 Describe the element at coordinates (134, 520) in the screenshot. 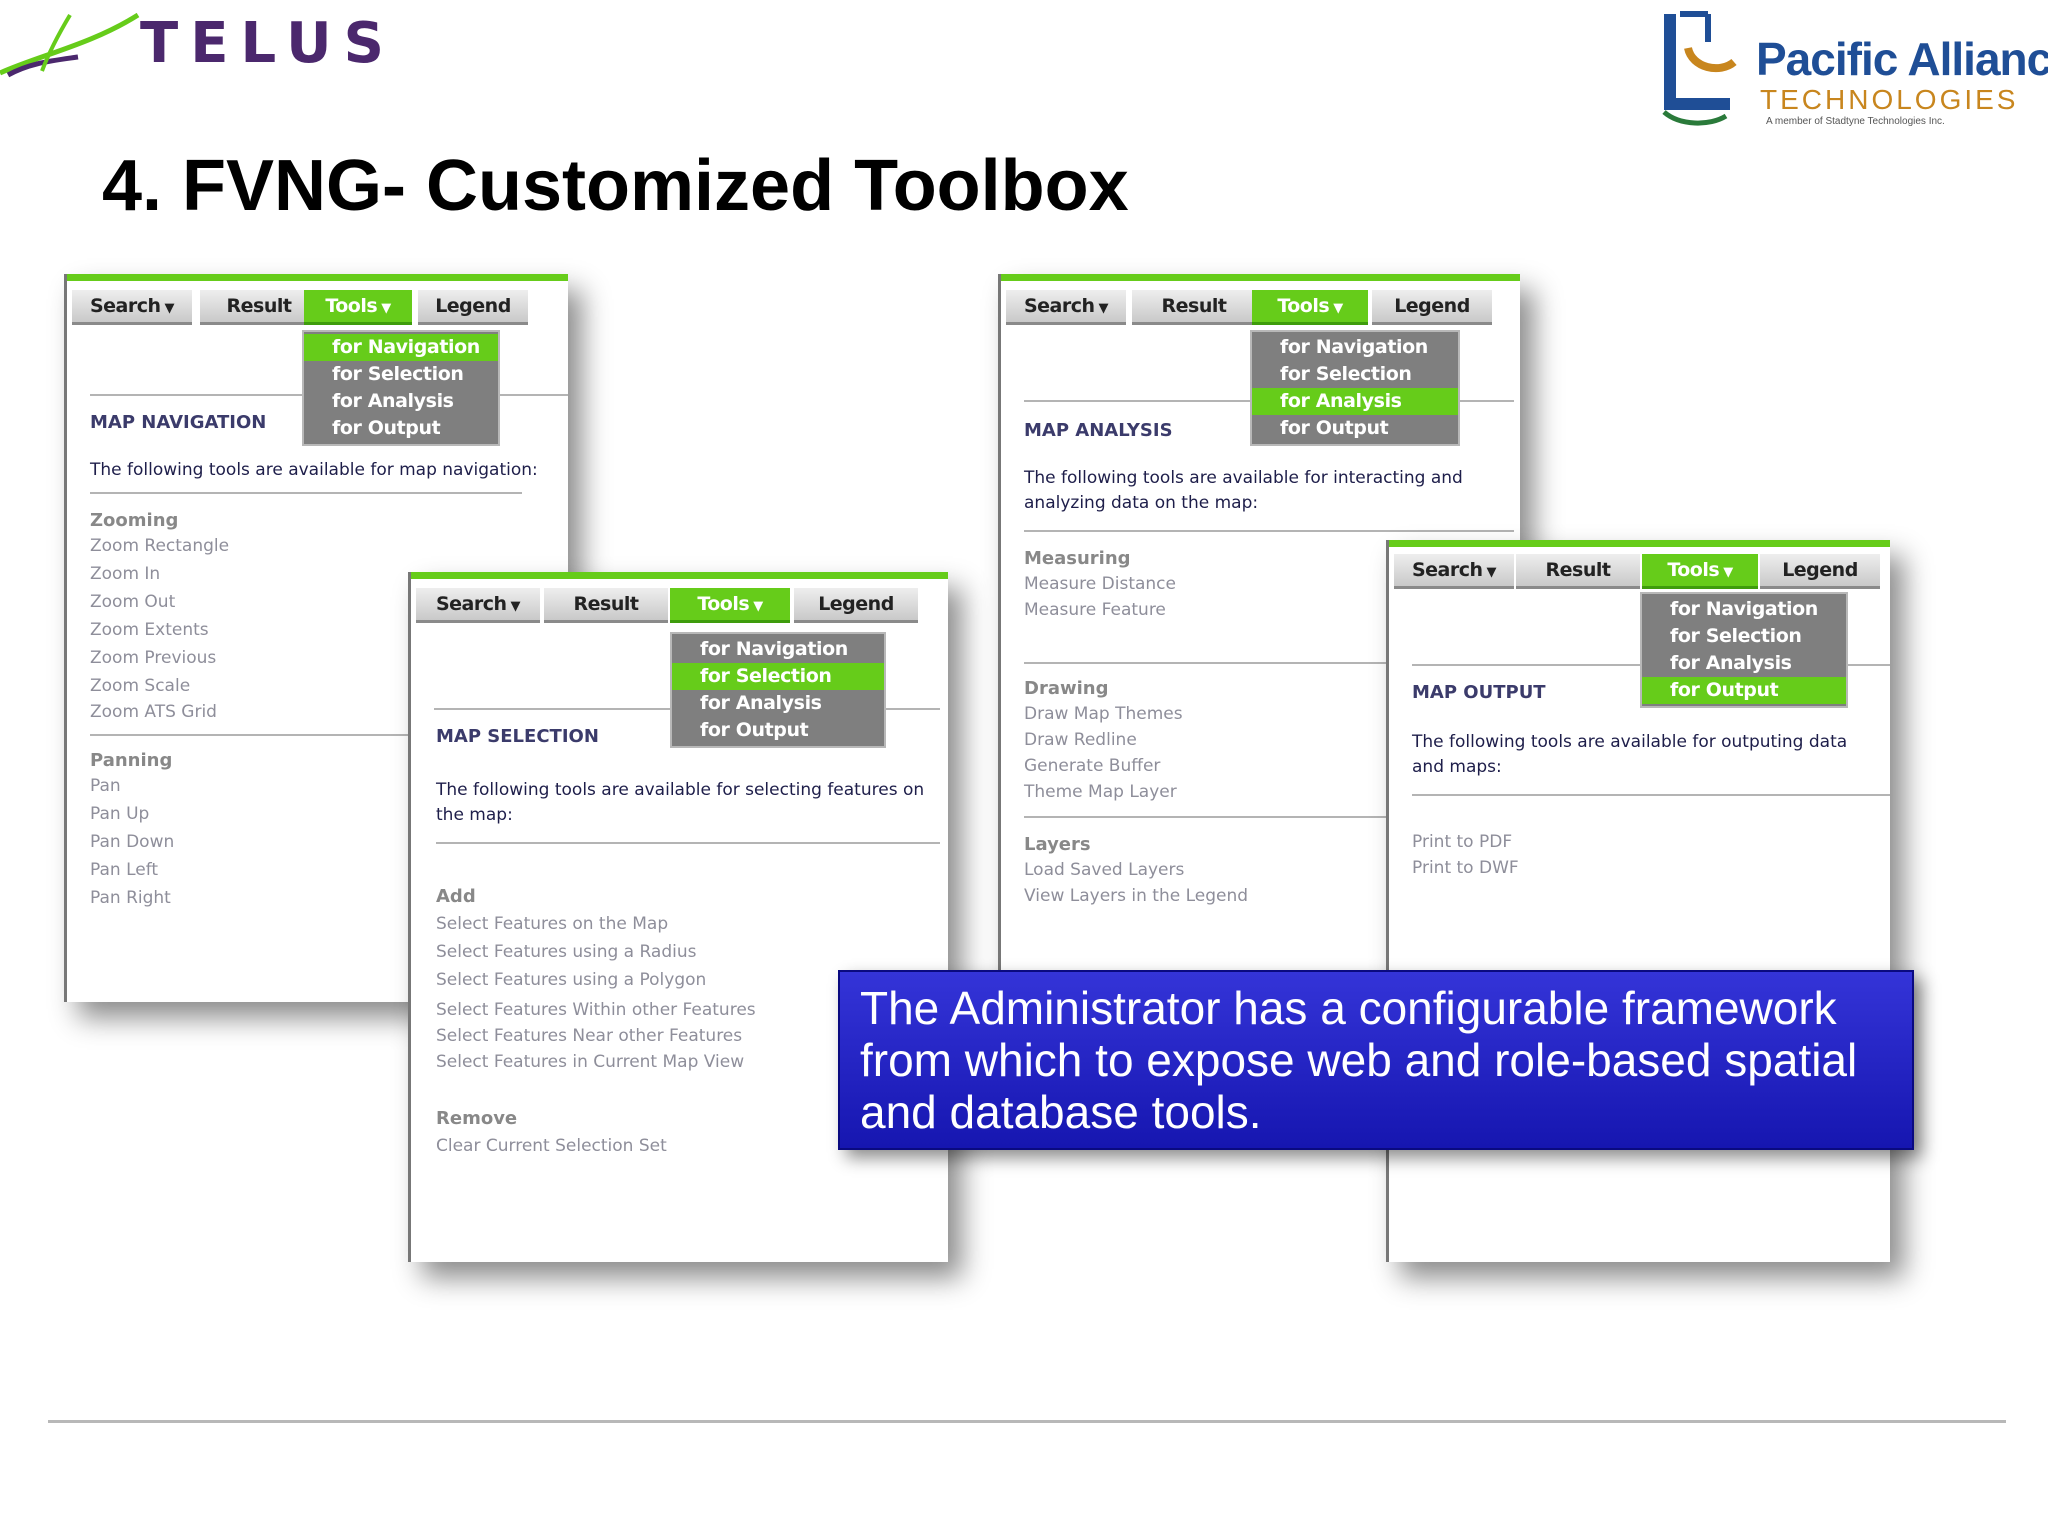

I see `group-zooming: Zooming` at that location.